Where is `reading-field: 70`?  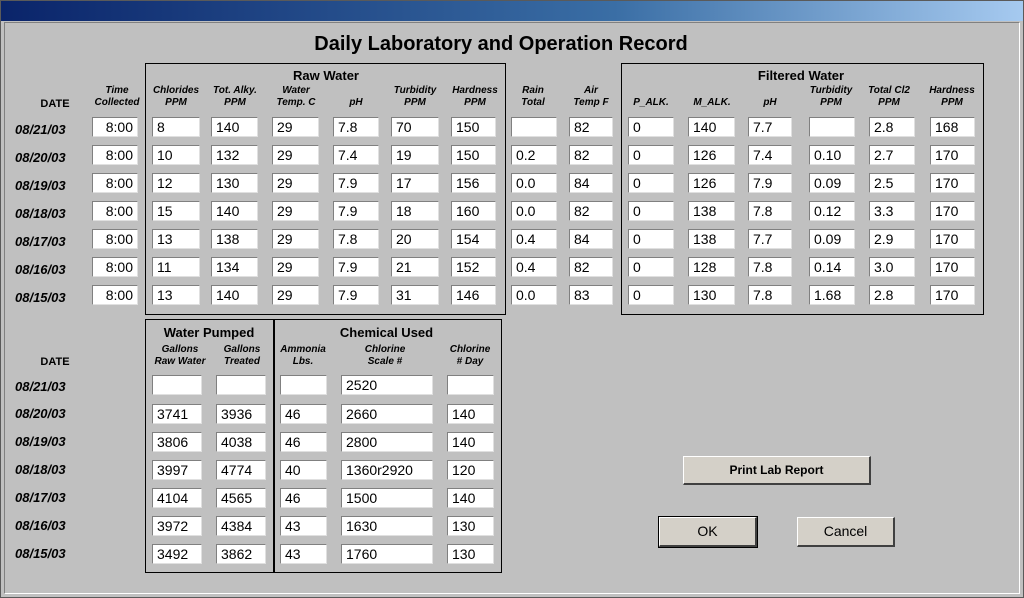 reading-field: 70 is located at coordinates (415, 127).